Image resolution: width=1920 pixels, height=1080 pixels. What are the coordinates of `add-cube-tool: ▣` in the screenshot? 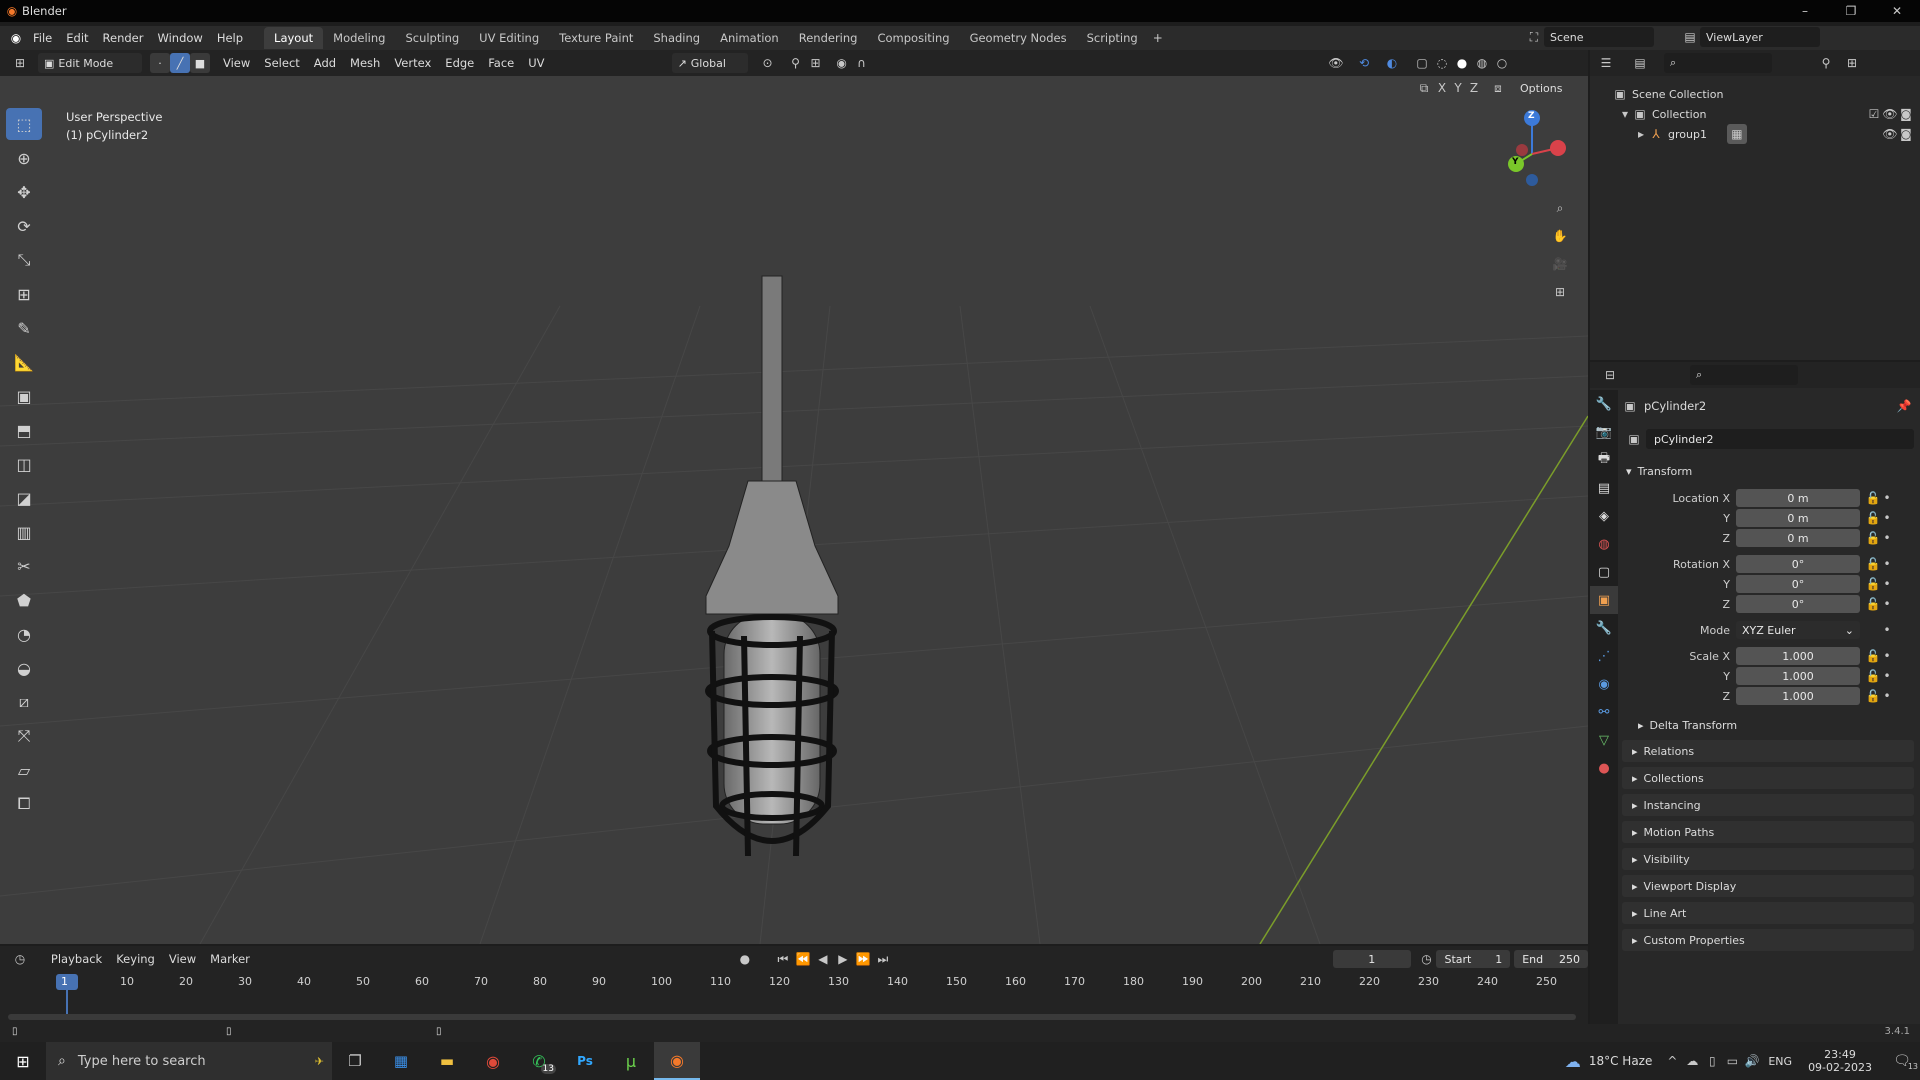 It's located at (24, 396).